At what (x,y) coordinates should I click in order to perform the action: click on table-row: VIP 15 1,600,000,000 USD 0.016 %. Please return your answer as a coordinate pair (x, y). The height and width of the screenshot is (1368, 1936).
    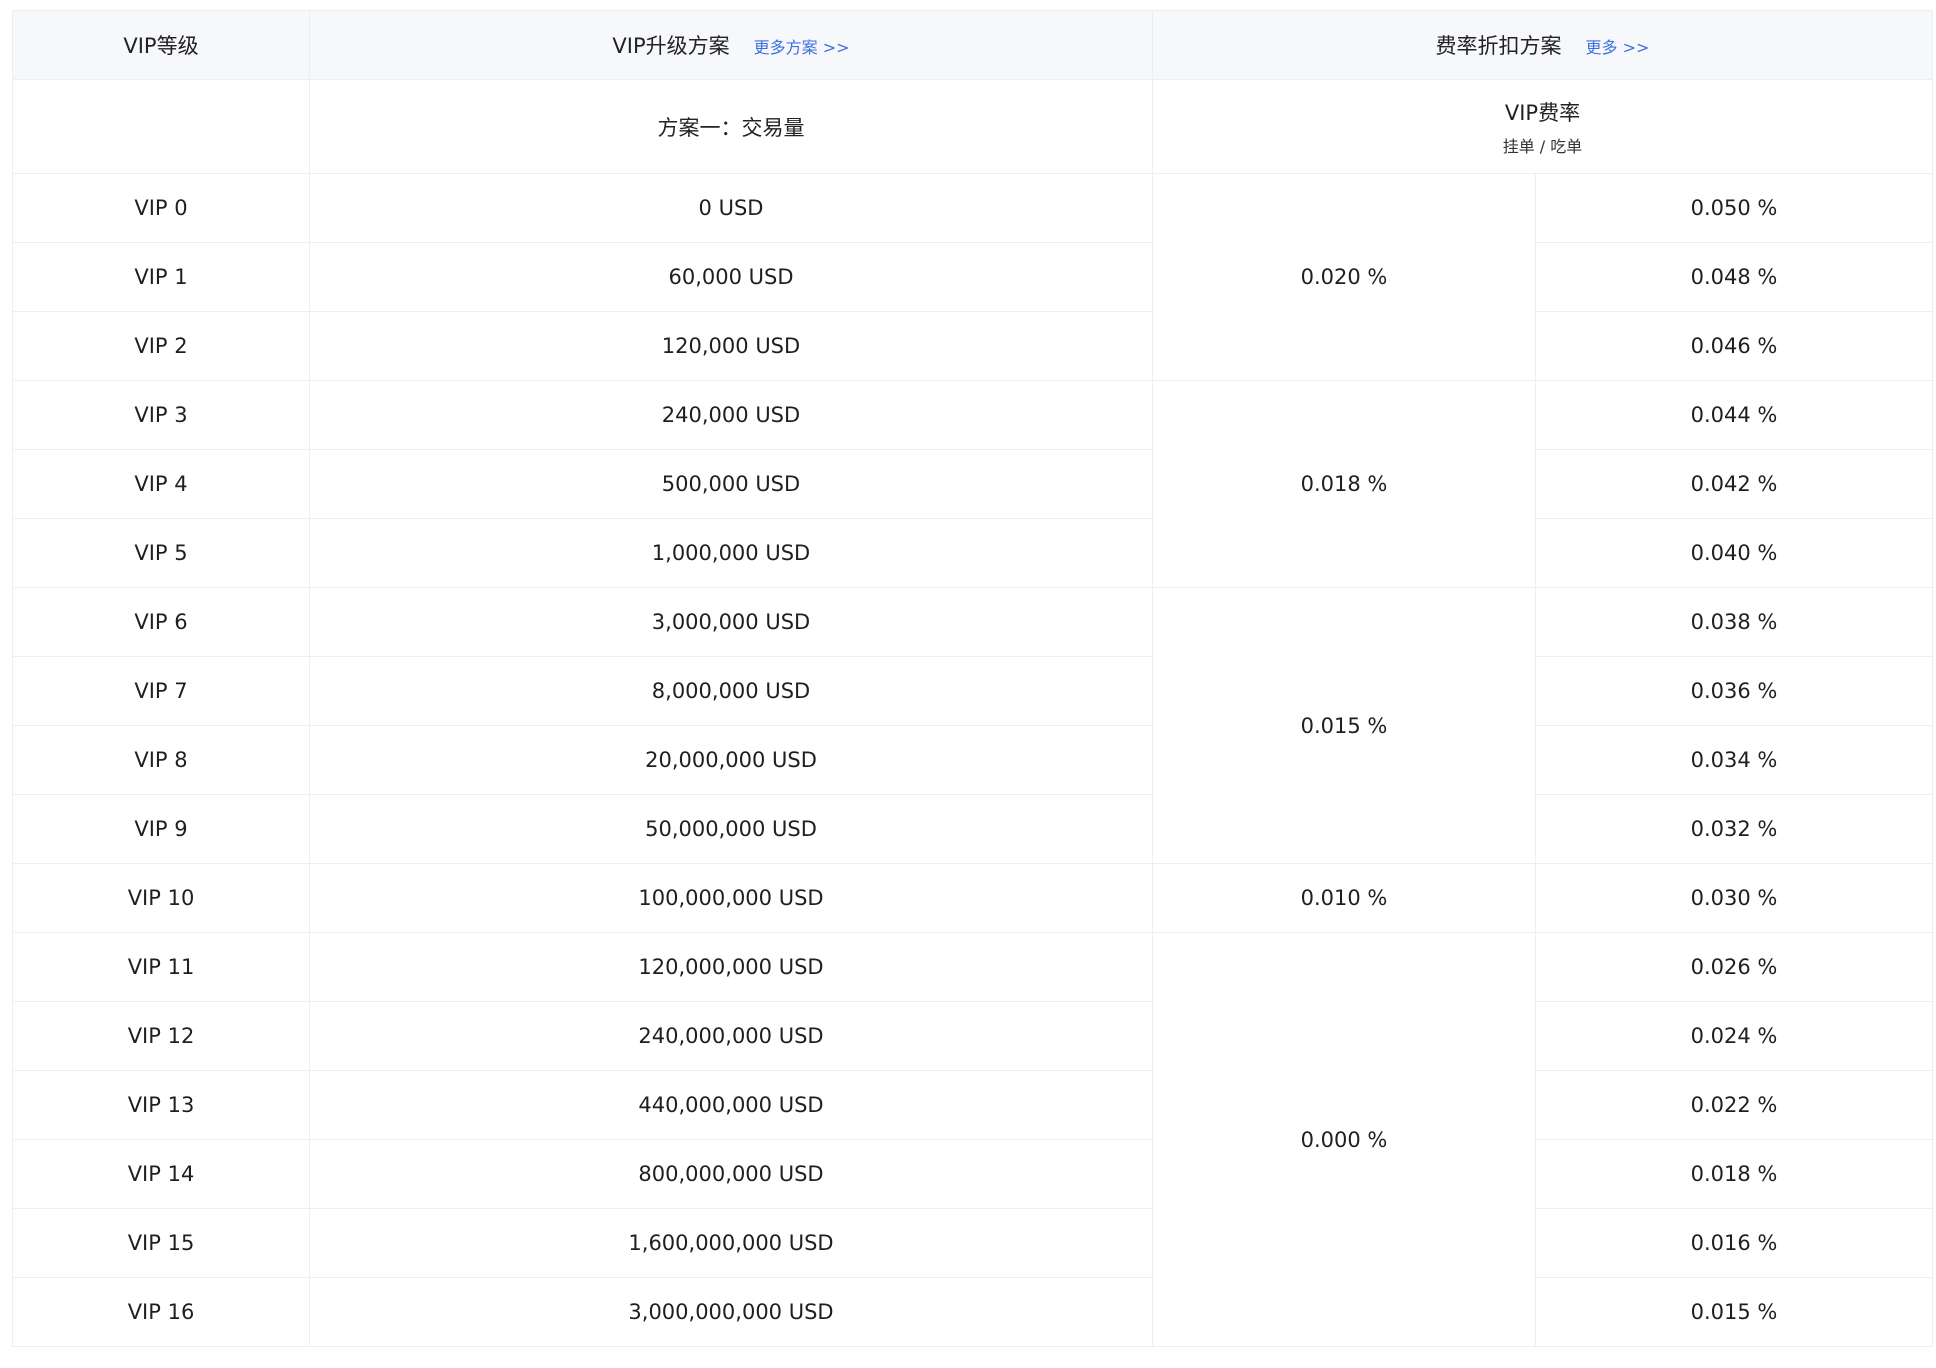
    Looking at the image, I should click on (972, 1243).